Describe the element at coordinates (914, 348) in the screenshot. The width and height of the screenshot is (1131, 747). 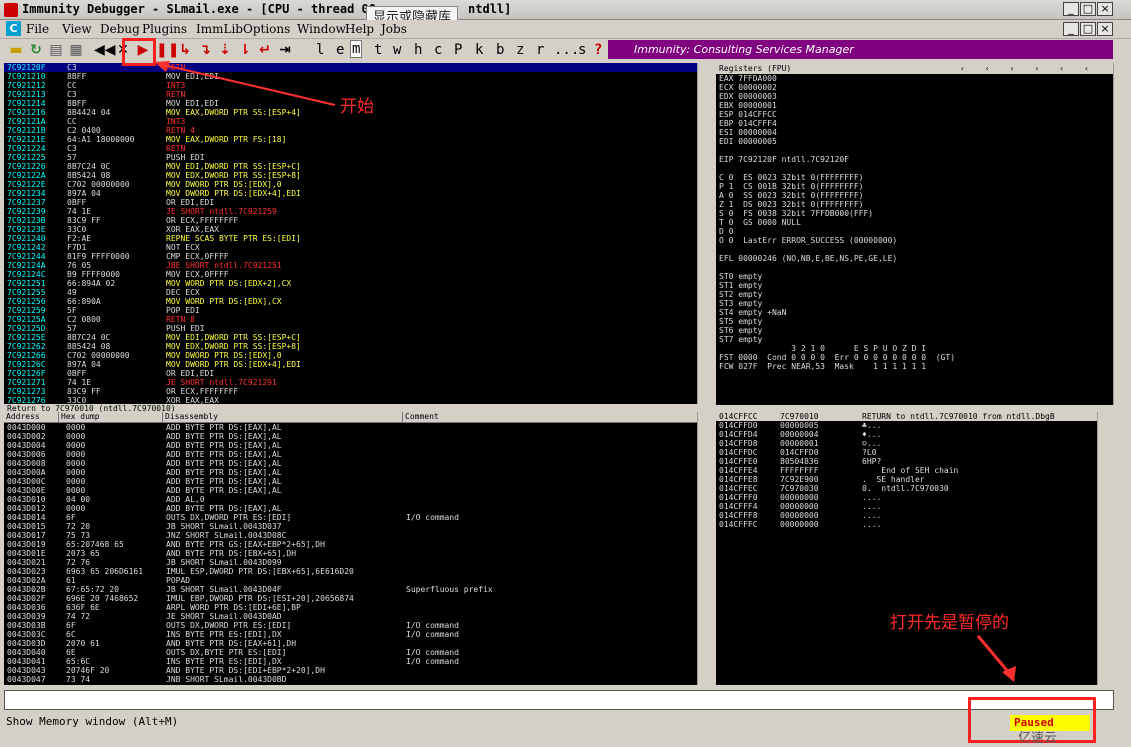
I see `register-line: 3 2 1 0 E S P U O Z D I` at that location.